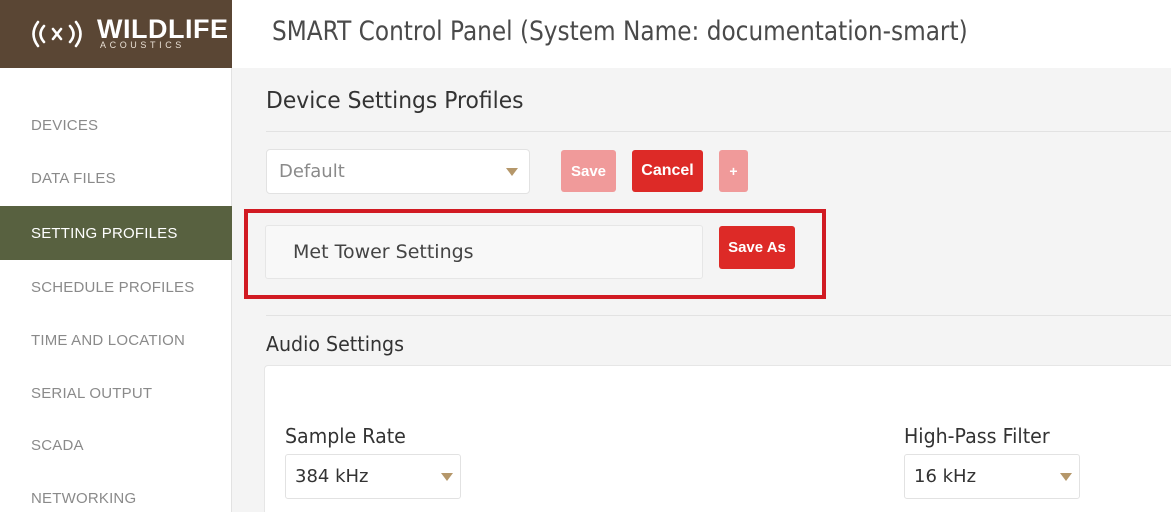 The width and height of the screenshot is (1171, 512). What do you see at coordinates (945, 476) in the screenshot?
I see `high-pass-filter-value: 16 kHz` at bounding box center [945, 476].